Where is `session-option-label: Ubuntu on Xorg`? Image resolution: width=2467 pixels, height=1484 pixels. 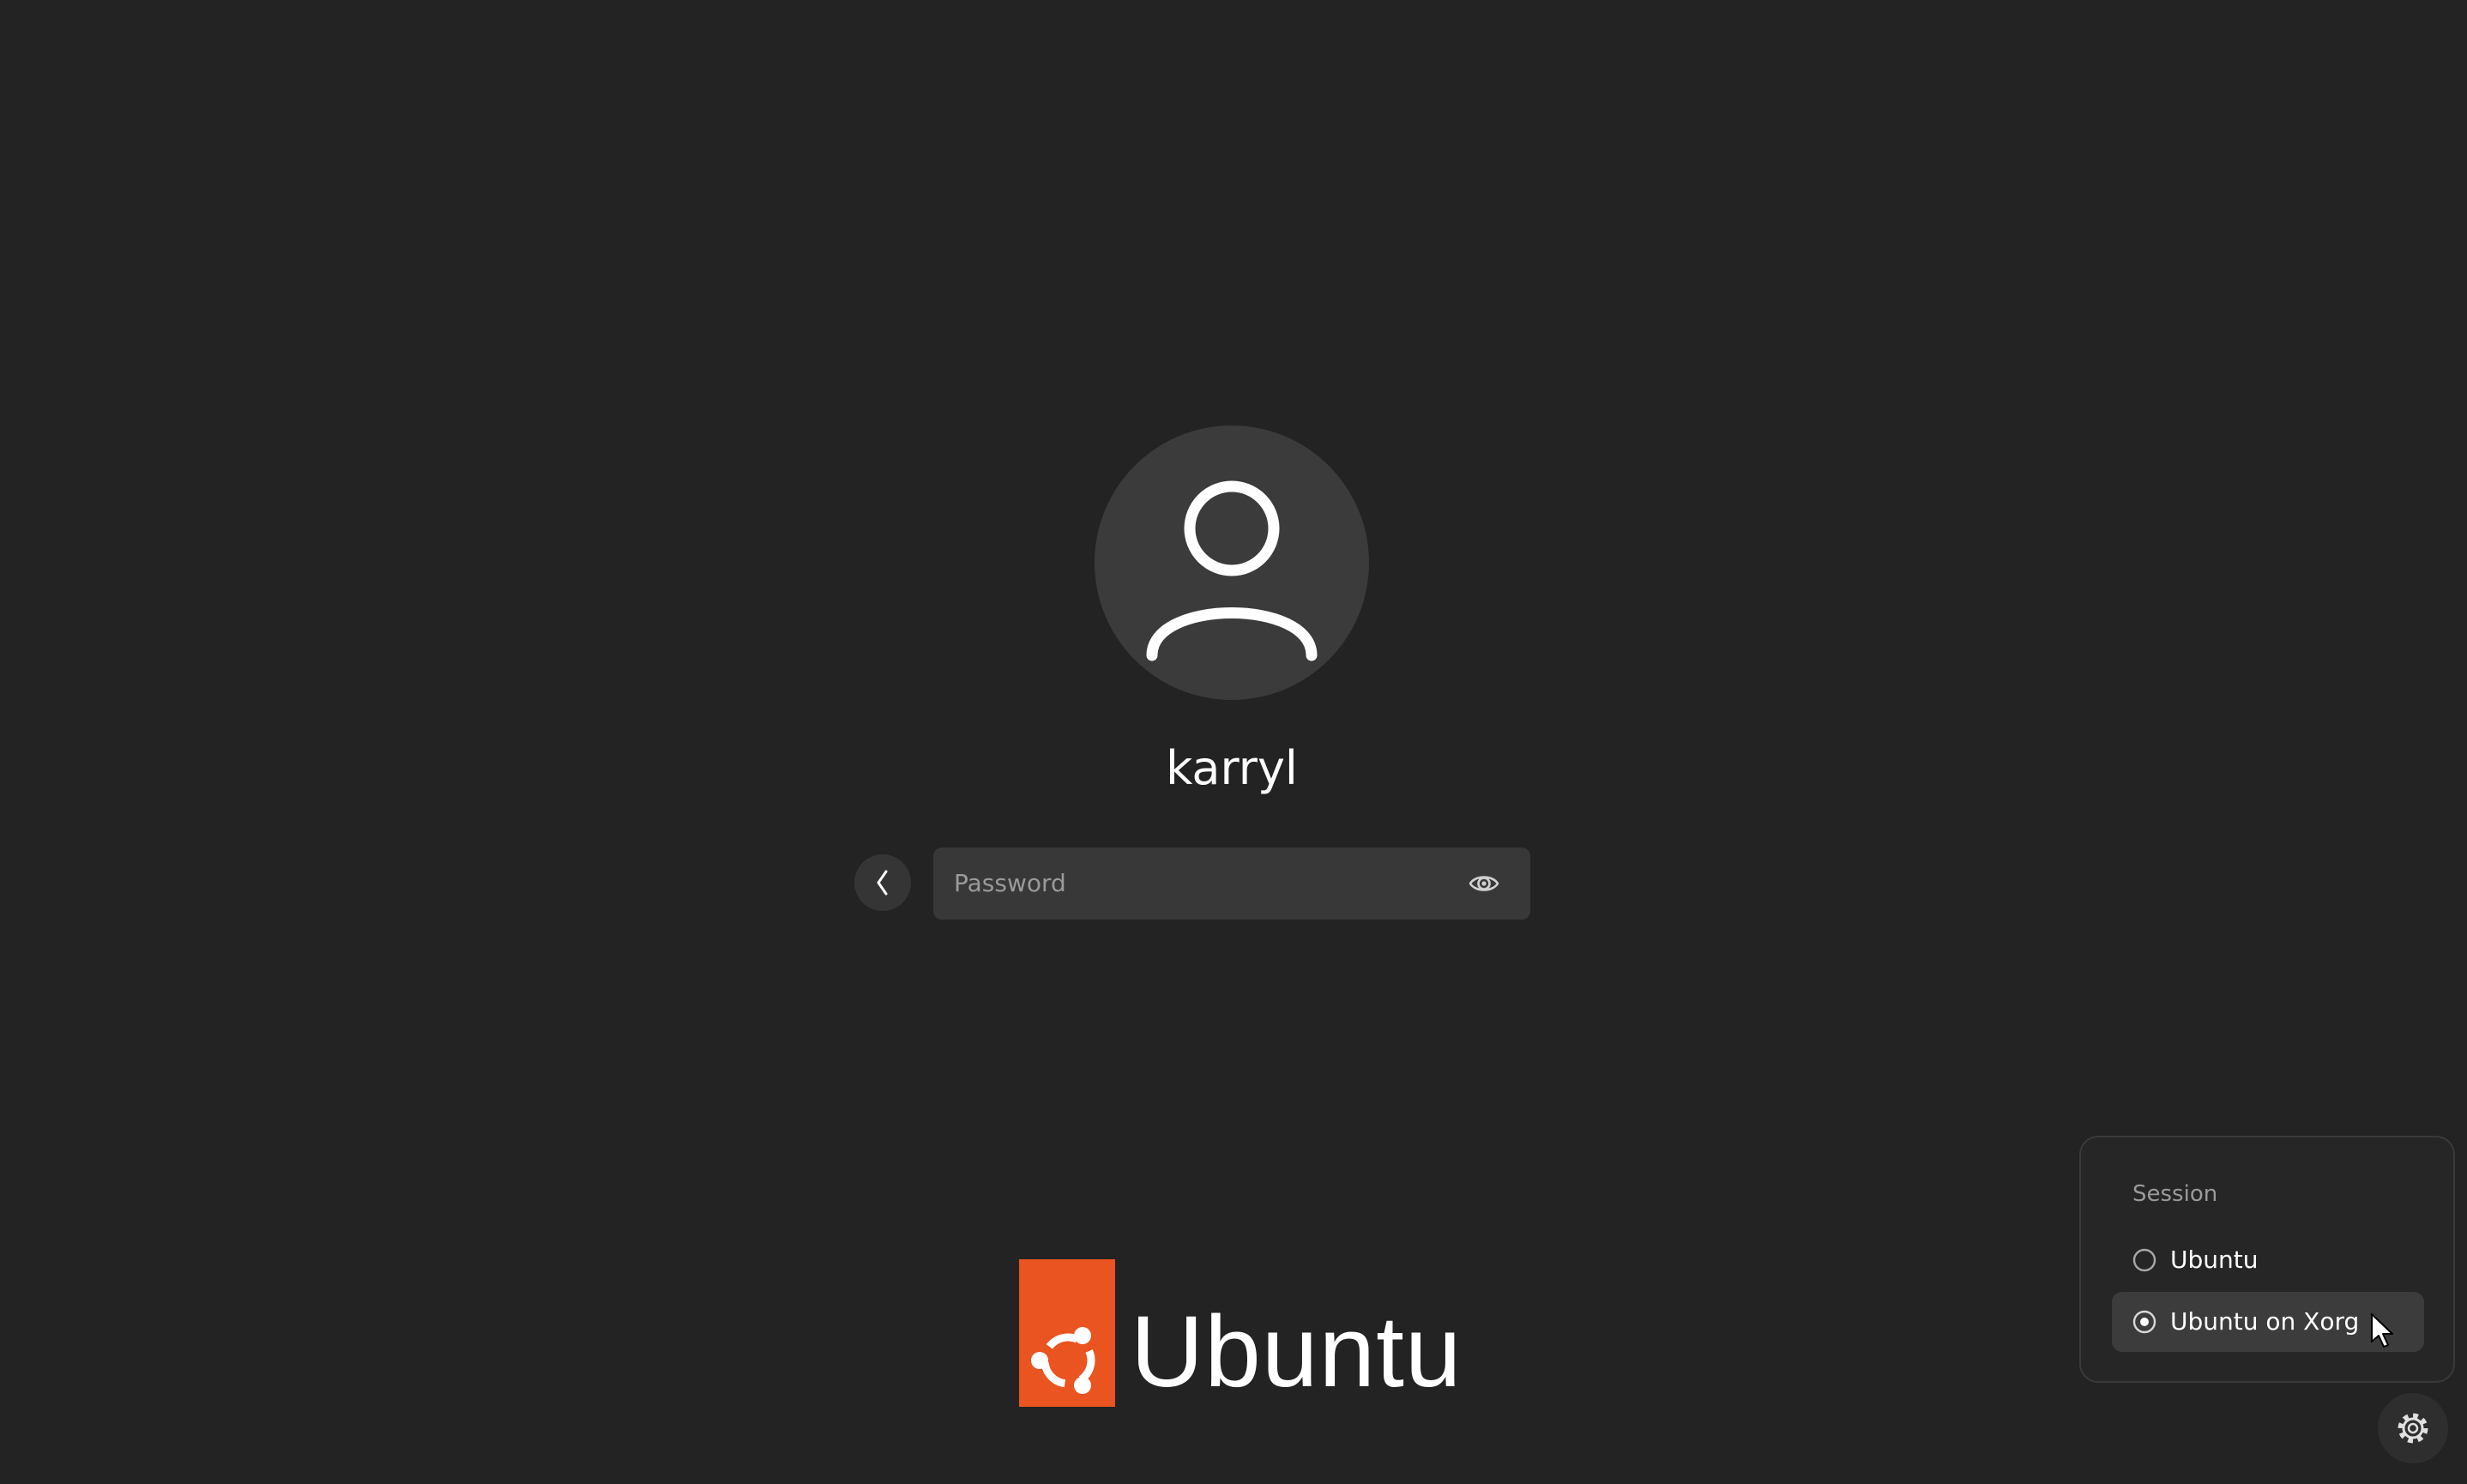 session-option-label: Ubuntu on Xorg is located at coordinates (2265, 1321).